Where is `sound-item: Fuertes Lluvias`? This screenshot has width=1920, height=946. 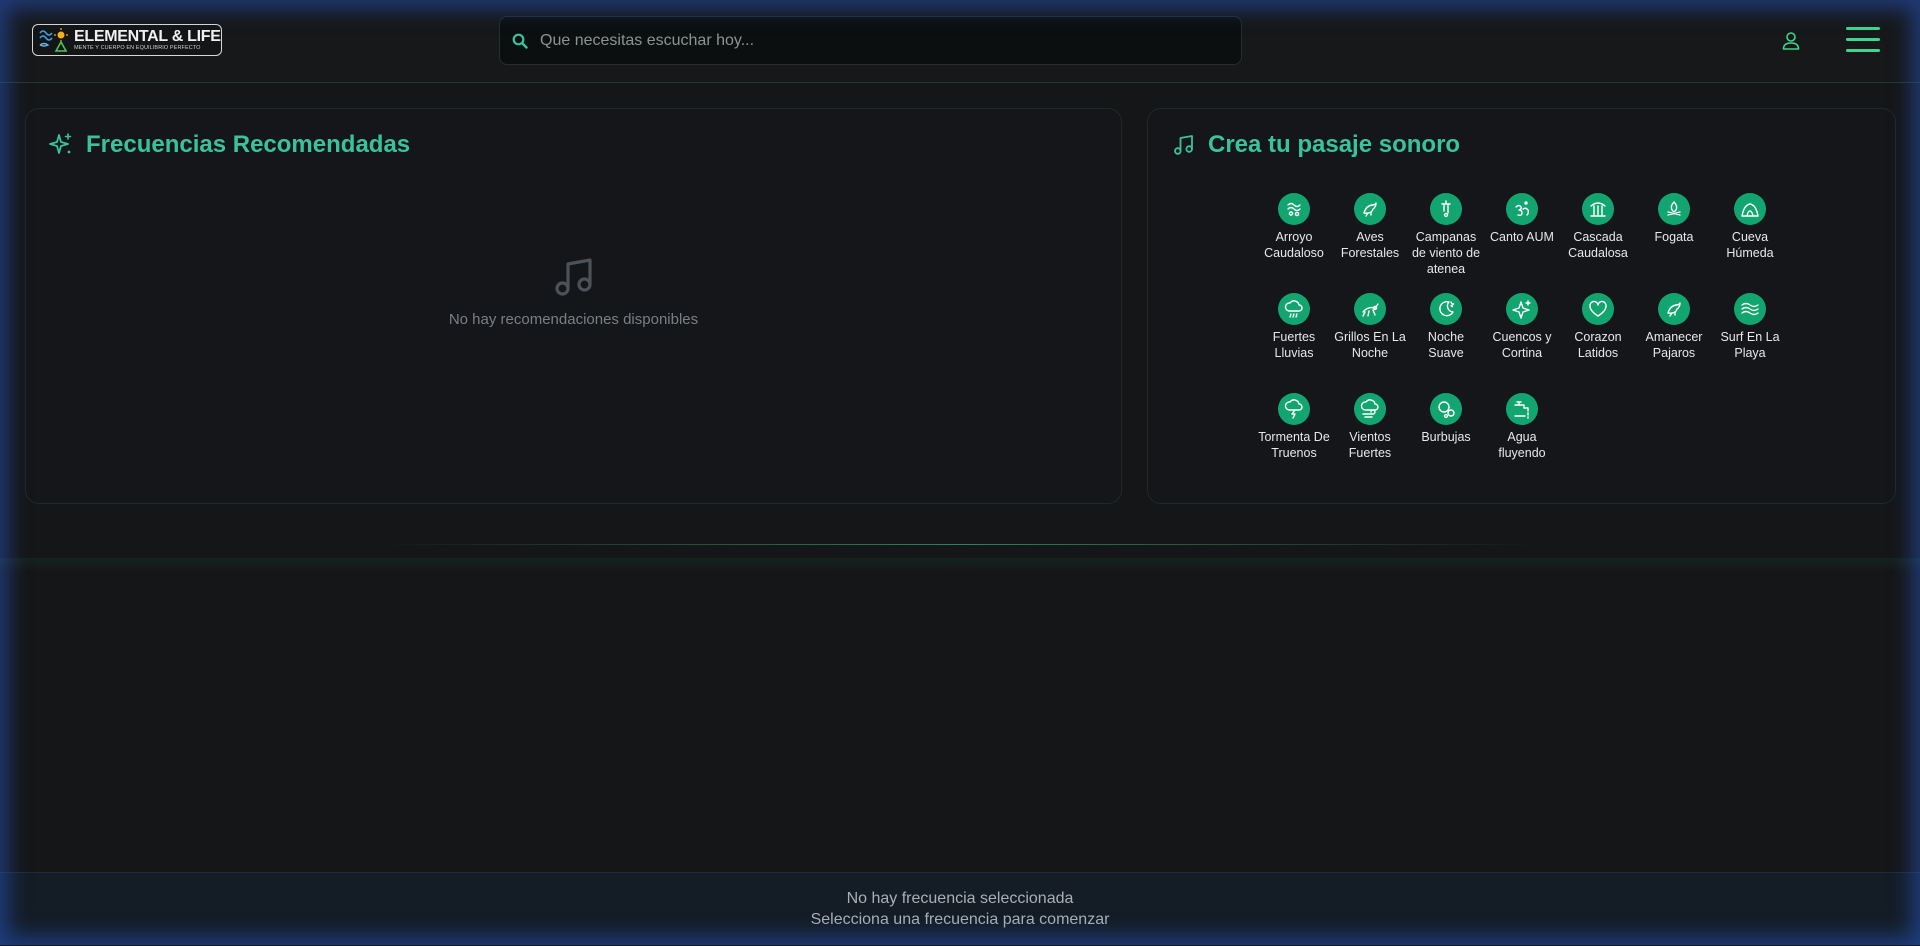 sound-item: Fuertes Lluvias is located at coordinates (1294, 339).